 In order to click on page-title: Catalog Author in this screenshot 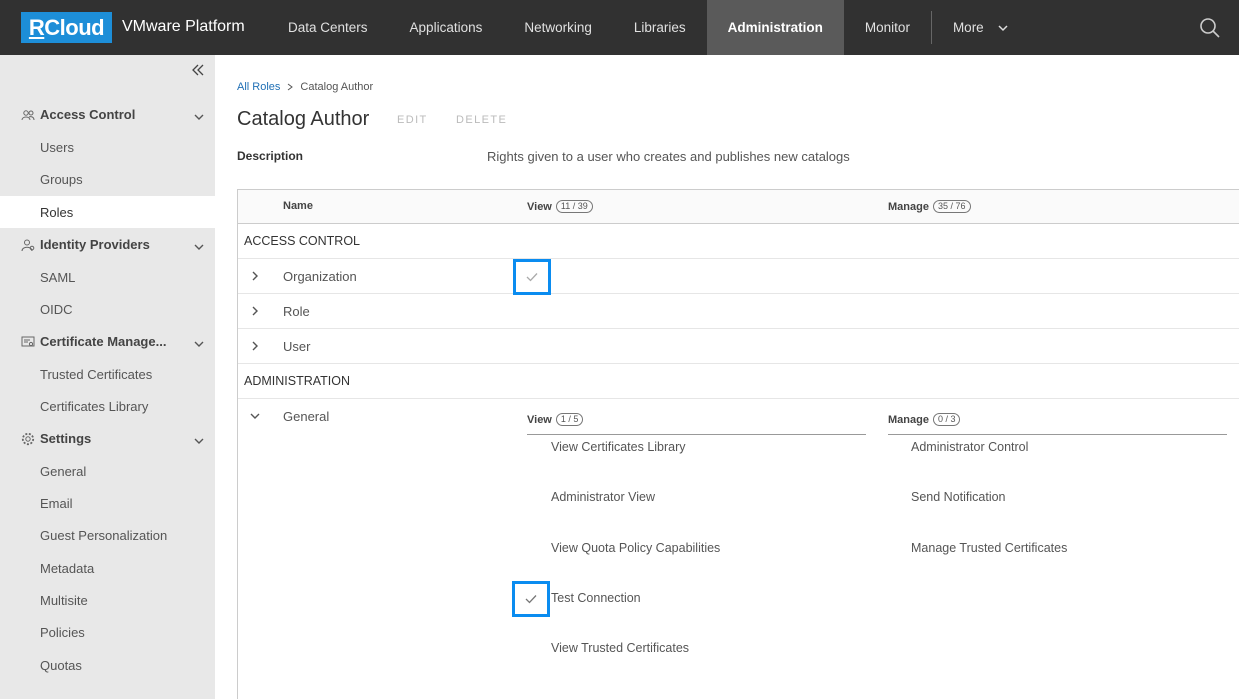, I will do `click(303, 119)`.